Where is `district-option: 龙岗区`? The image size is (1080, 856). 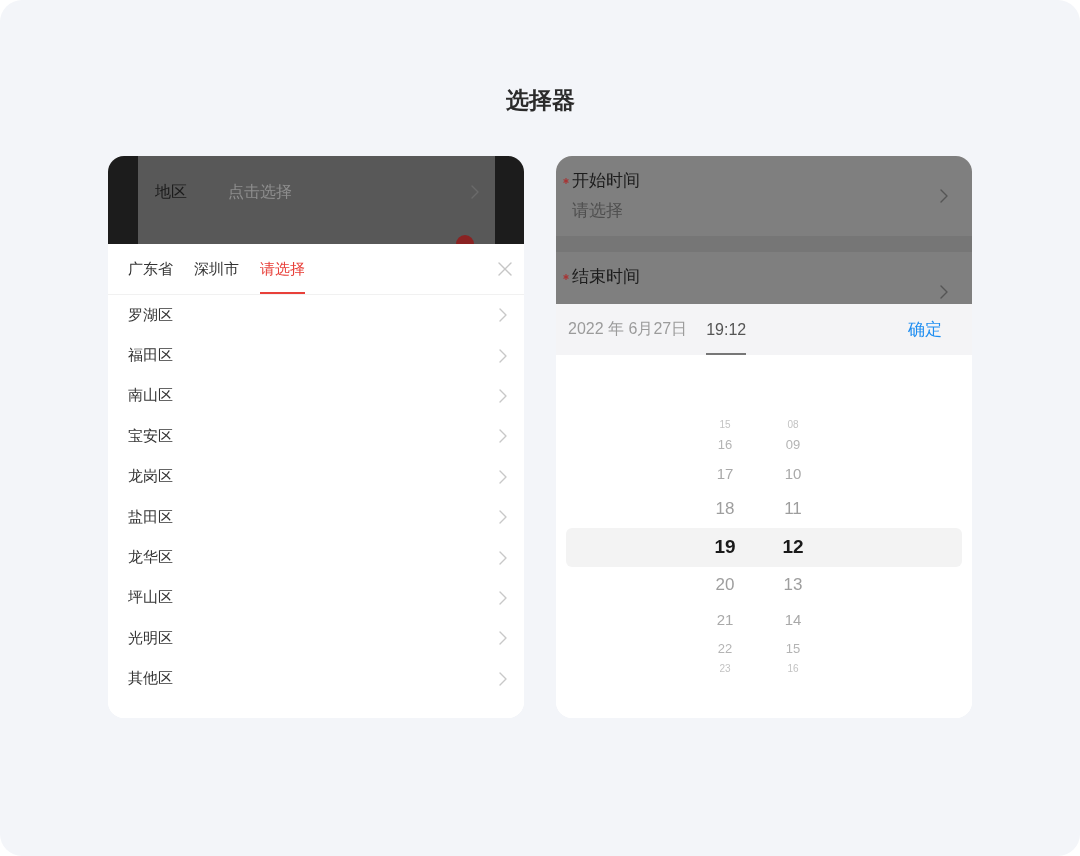 district-option: 龙岗区 is located at coordinates (316, 476).